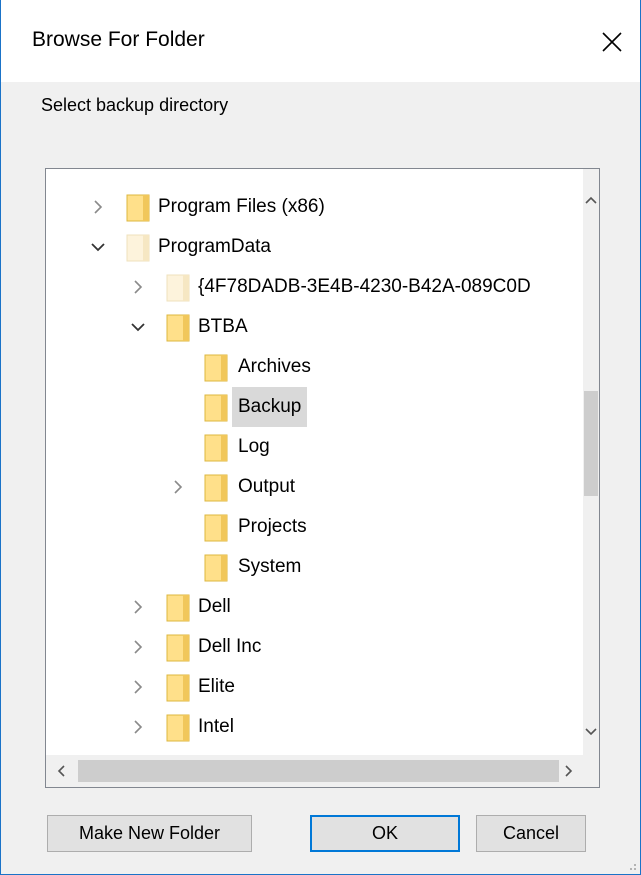 The width and height of the screenshot is (641, 875). I want to click on tree-item-label: Log, so click(254, 446).